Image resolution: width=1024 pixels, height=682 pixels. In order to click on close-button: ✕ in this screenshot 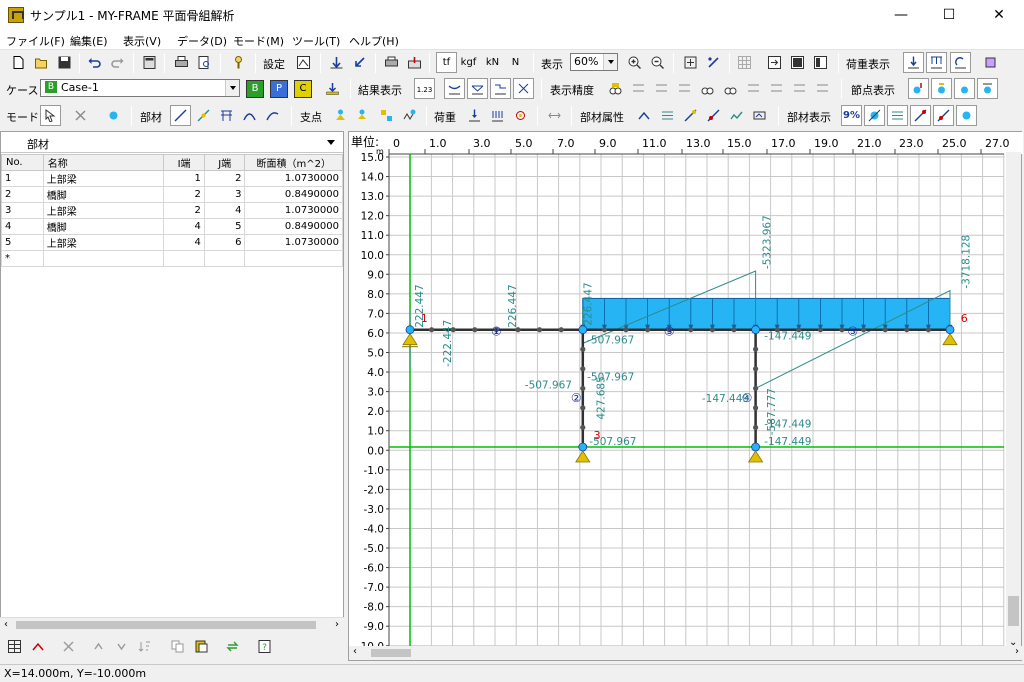, I will do `click(999, 15)`.